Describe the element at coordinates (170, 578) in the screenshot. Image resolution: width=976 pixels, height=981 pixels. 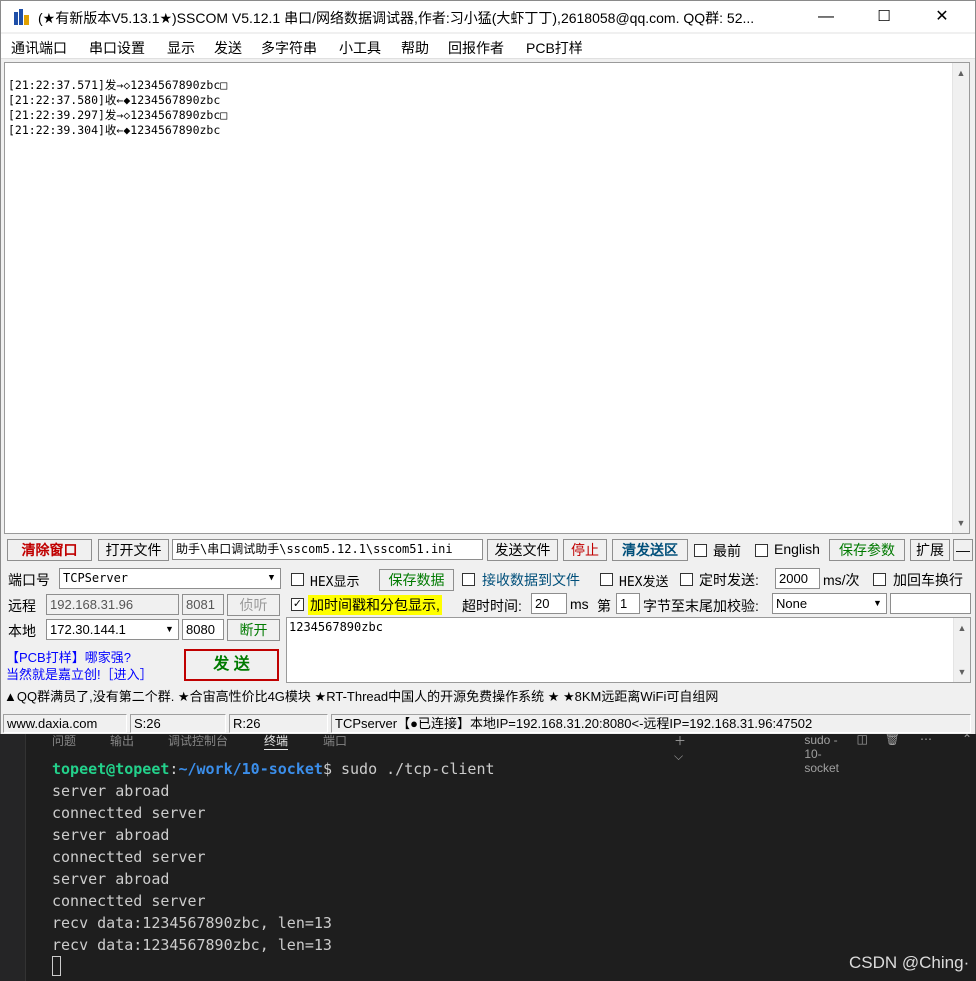
I see `port-select: TCPServer ▼` at that location.